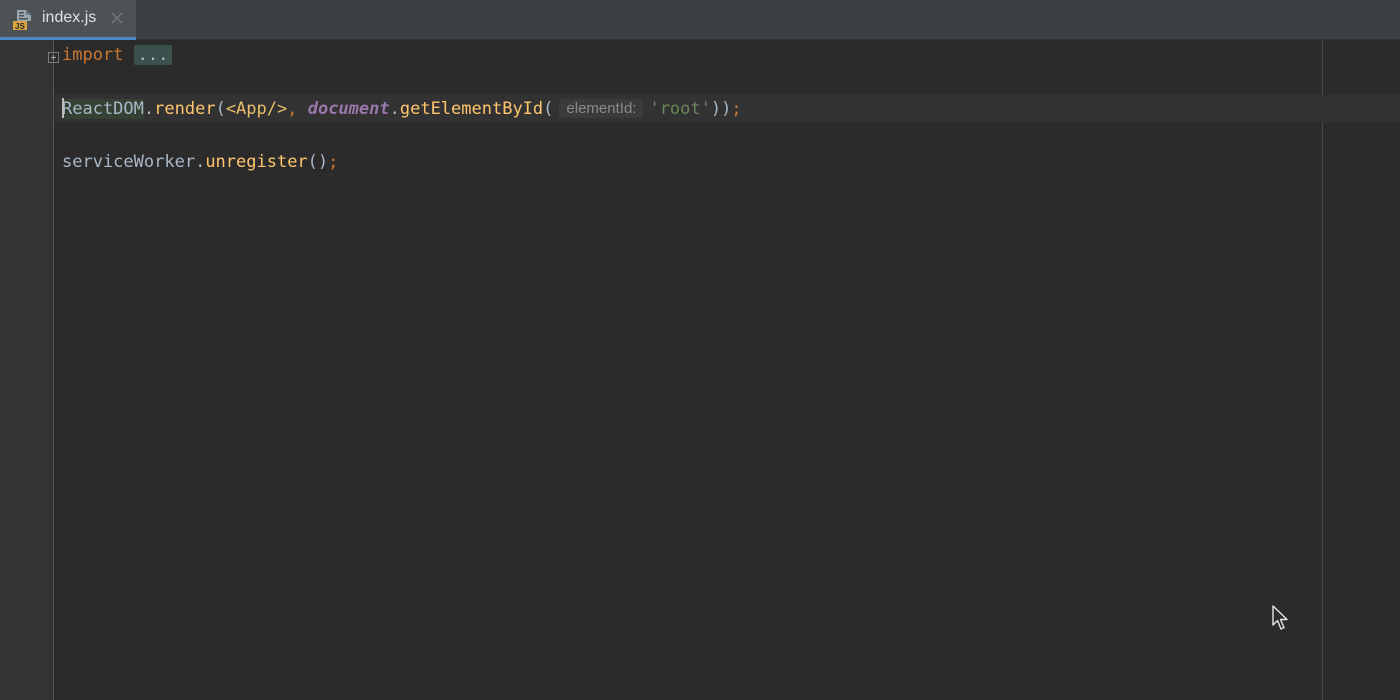 The height and width of the screenshot is (700, 1400). What do you see at coordinates (185, 109) in the screenshot?
I see `render-method: render` at bounding box center [185, 109].